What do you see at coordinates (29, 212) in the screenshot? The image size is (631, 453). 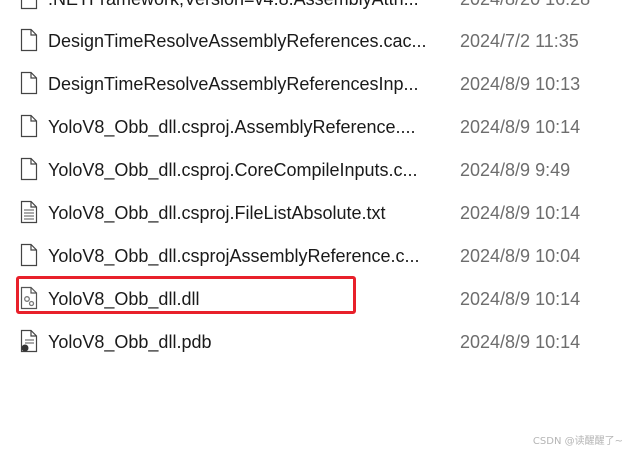 I see `text-file-icon` at bounding box center [29, 212].